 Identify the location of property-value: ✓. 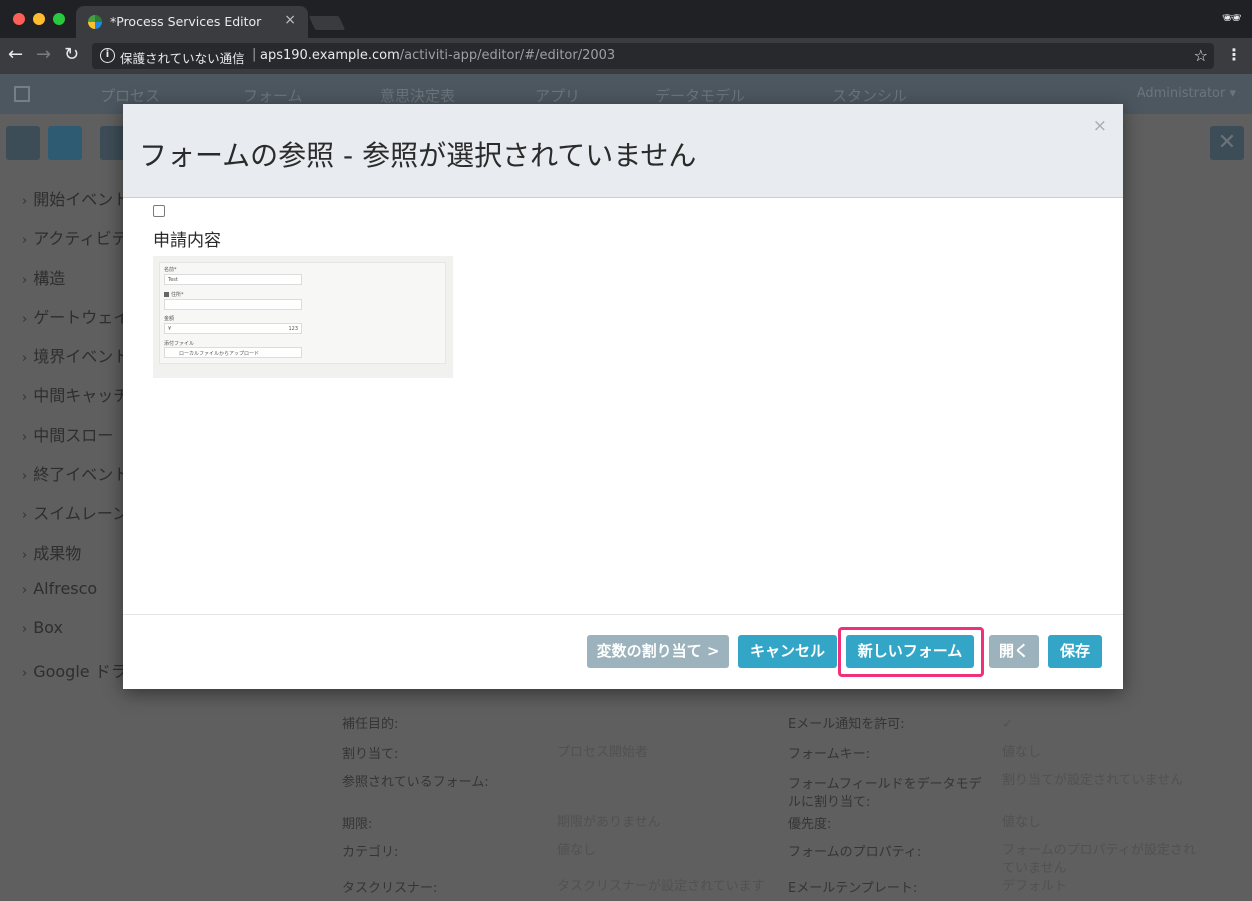
(1007, 725).